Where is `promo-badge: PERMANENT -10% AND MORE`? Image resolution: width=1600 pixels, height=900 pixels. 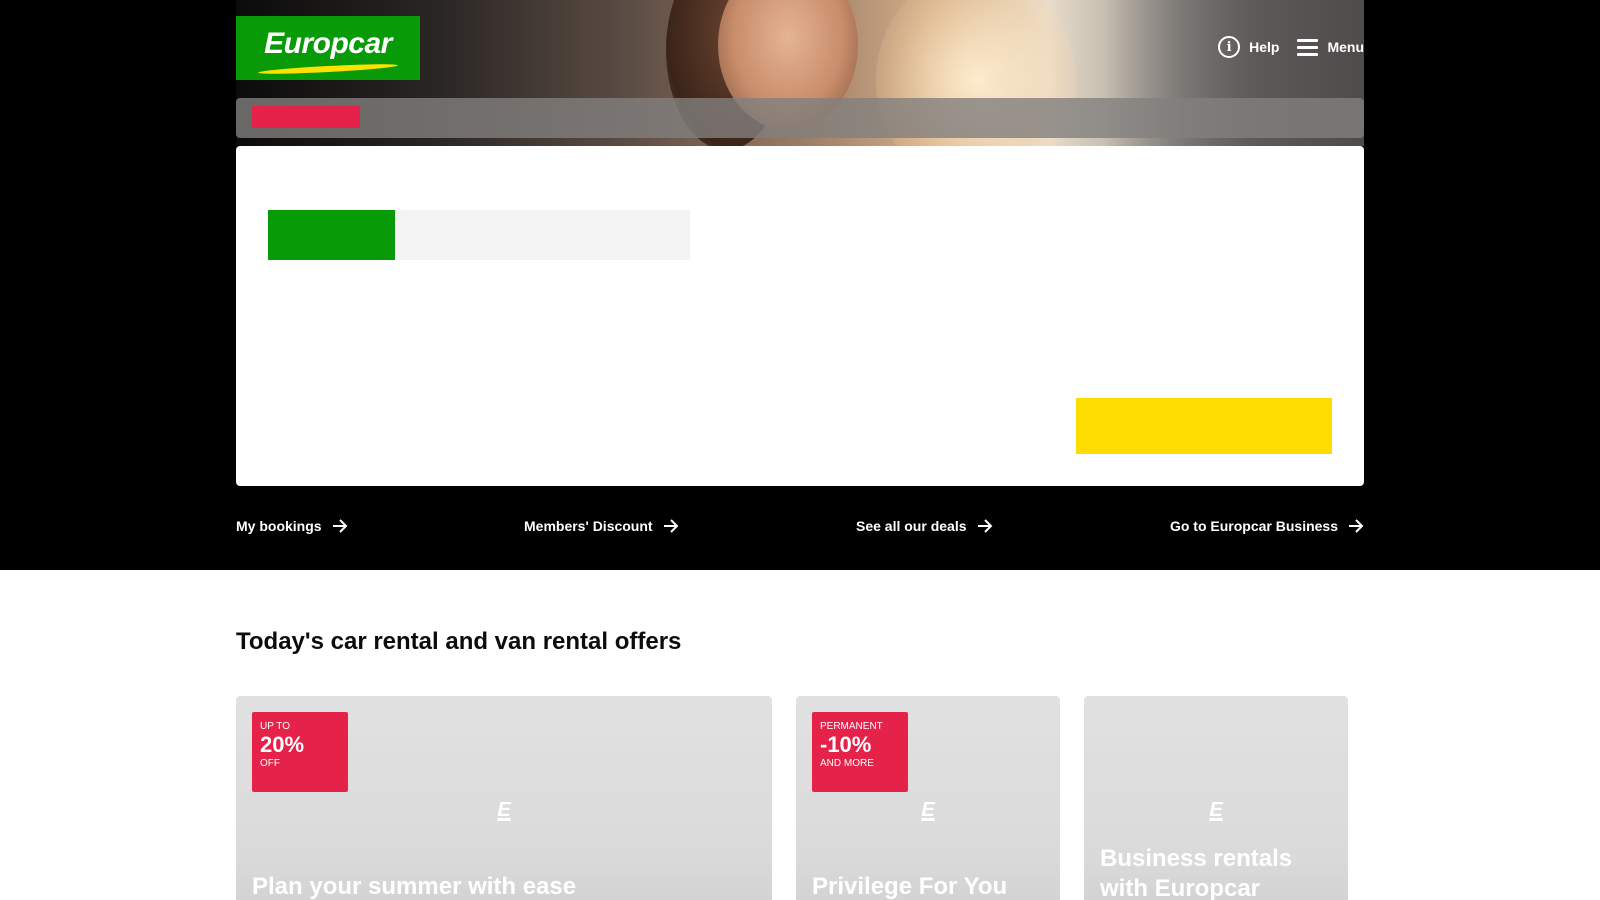
promo-badge: PERMANENT -10% AND MORE is located at coordinates (860, 752).